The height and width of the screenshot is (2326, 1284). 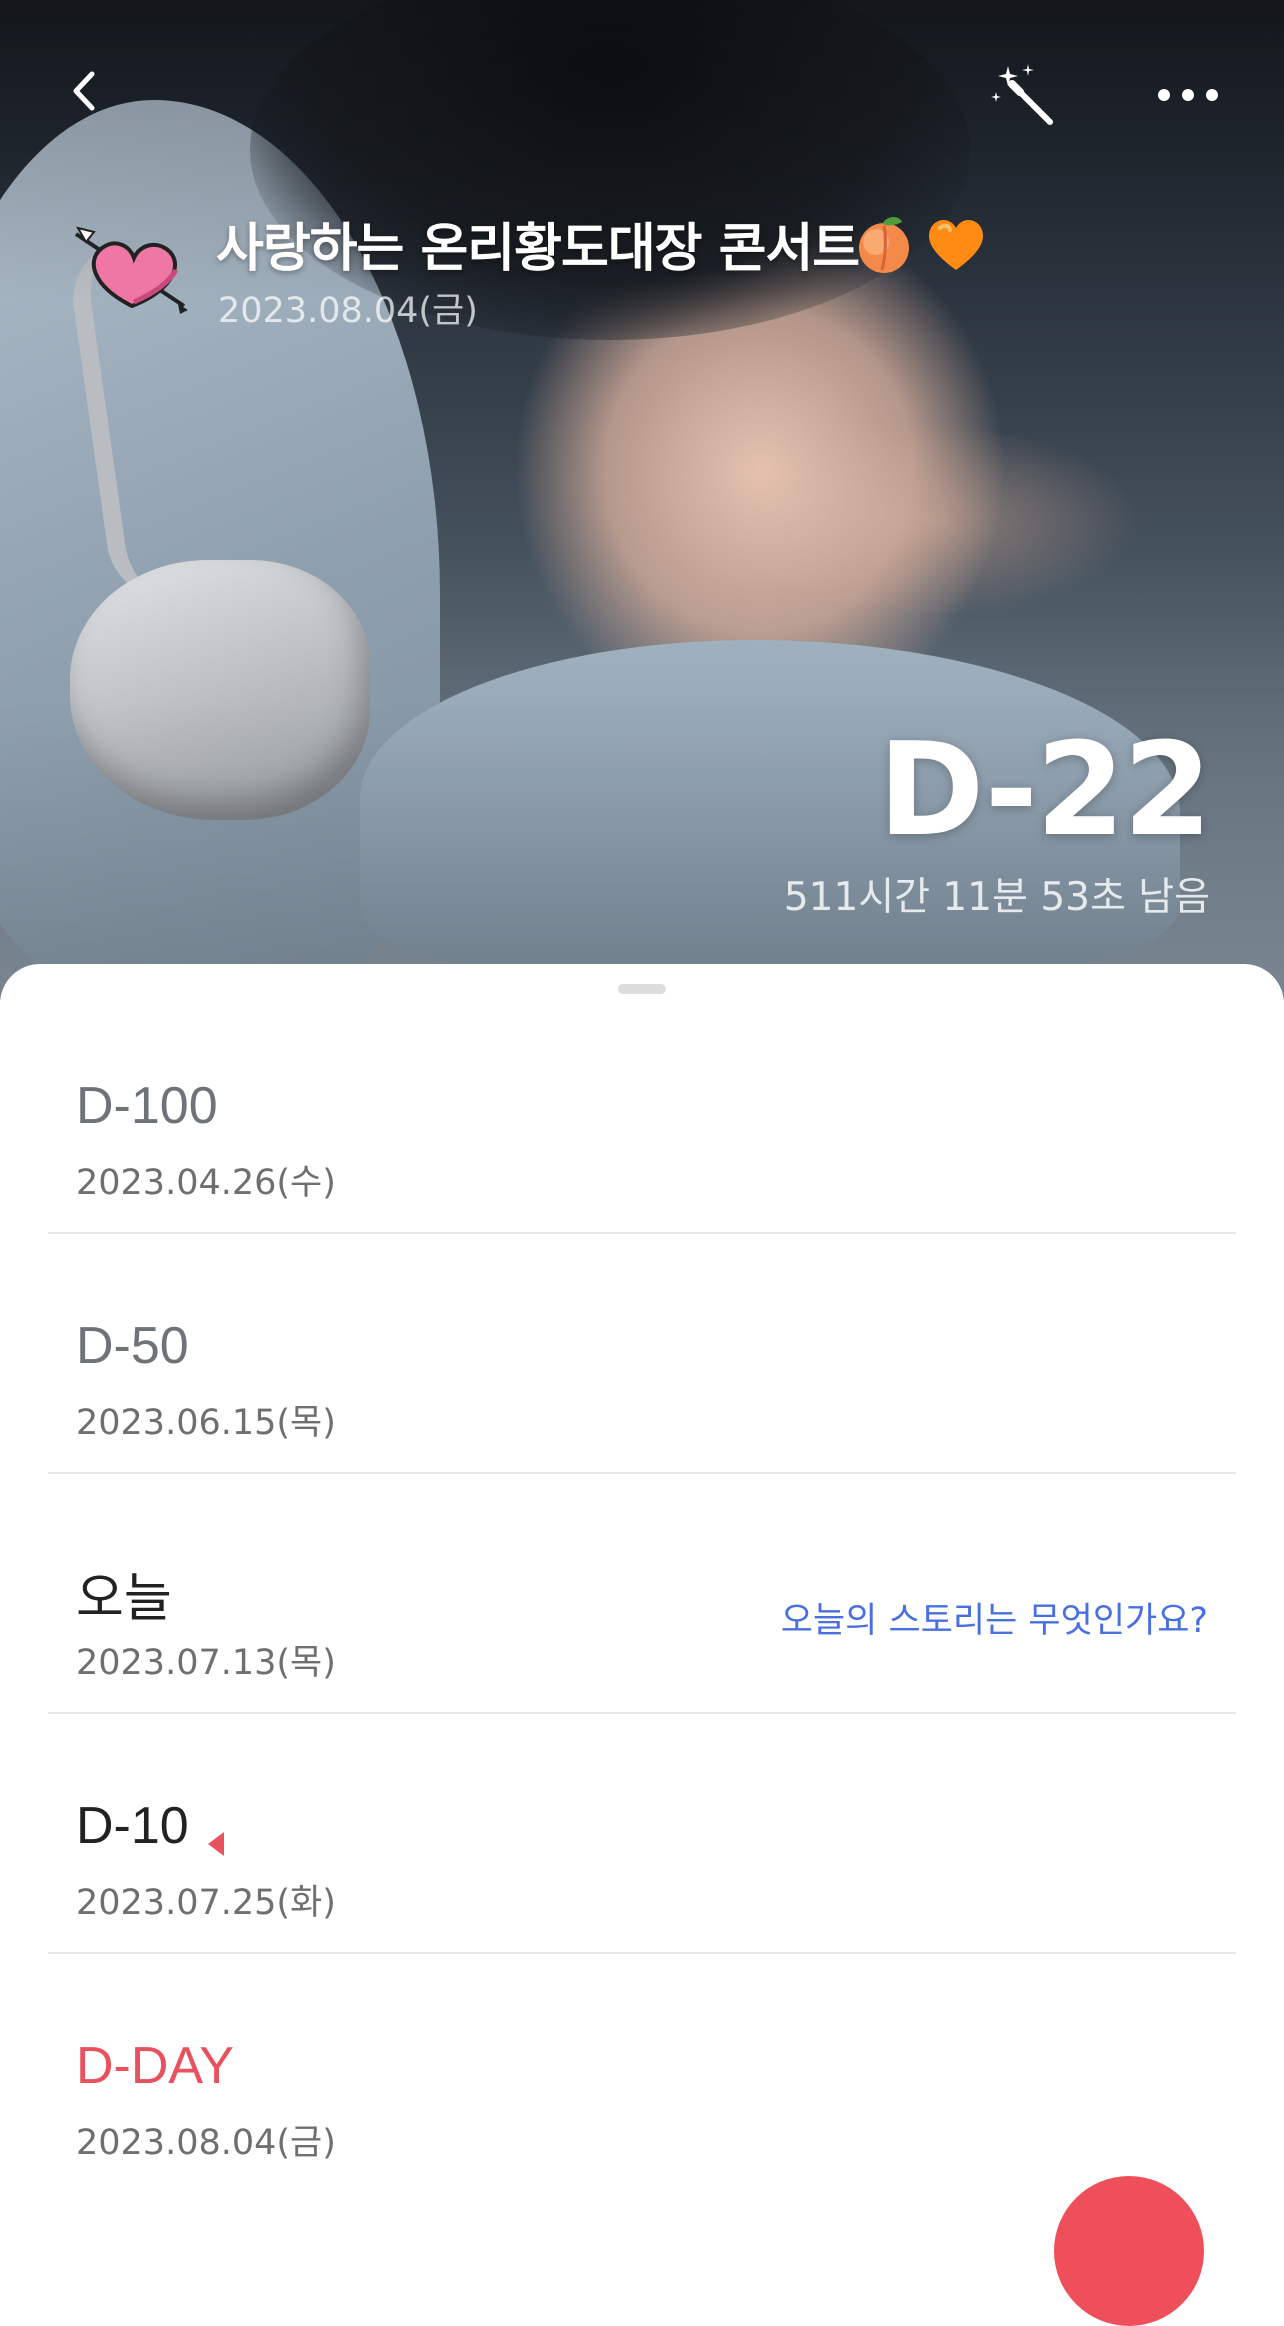 What do you see at coordinates (1022, 94) in the screenshot?
I see `magic-wand-icon` at bounding box center [1022, 94].